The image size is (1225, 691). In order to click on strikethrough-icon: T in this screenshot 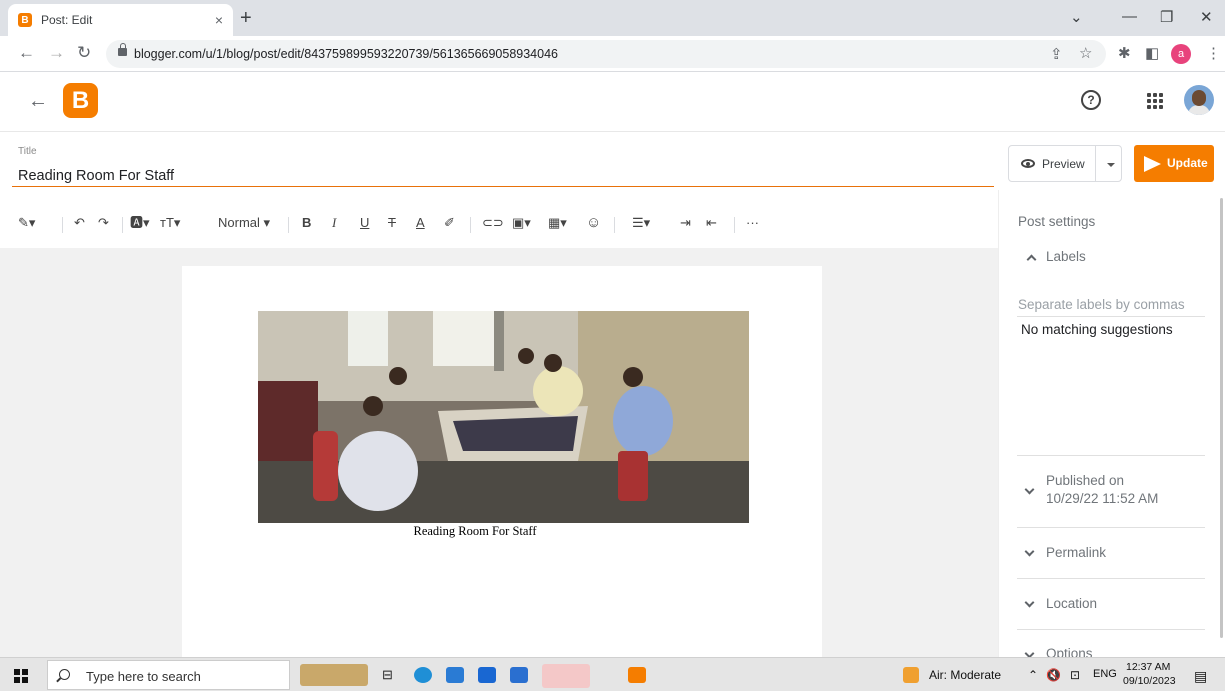, I will do `click(392, 223)`.